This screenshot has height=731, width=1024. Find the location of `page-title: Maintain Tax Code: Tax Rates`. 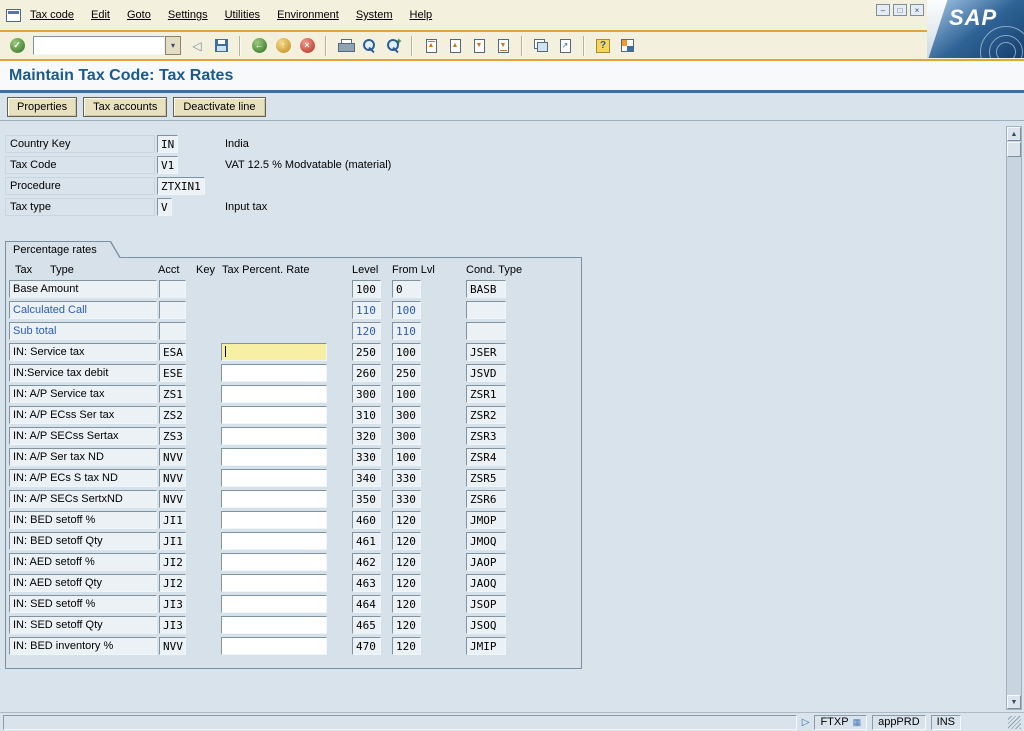

page-title: Maintain Tax Code: Tax Rates is located at coordinates (121, 75).